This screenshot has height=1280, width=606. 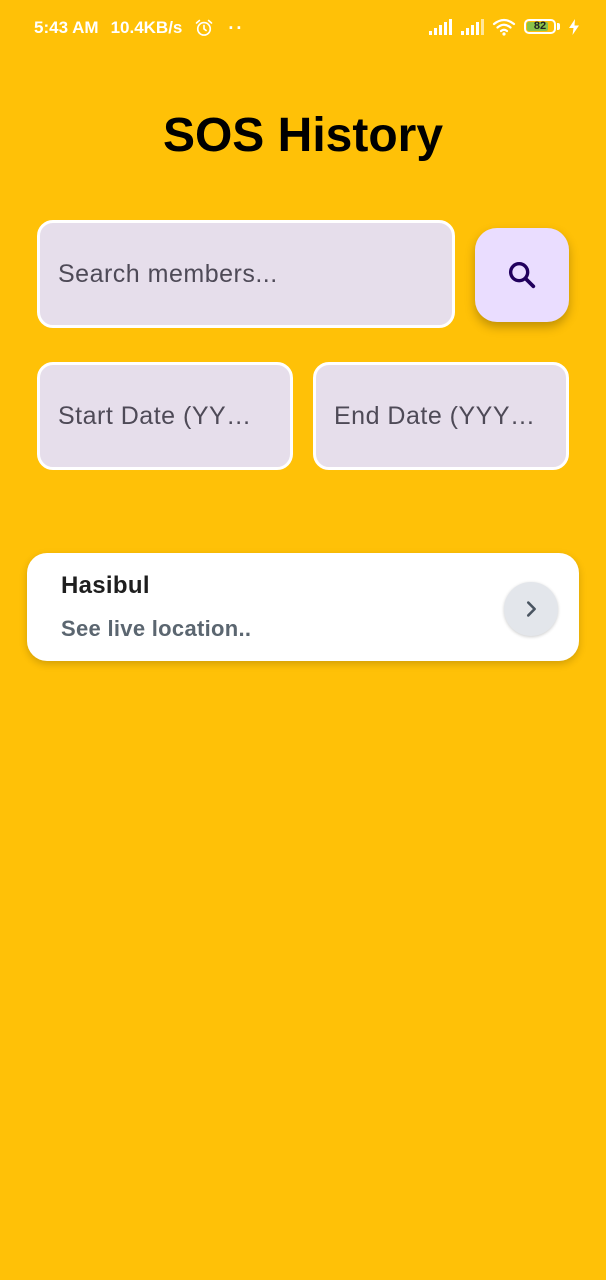 I want to click on search-input, so click(x=248, y=274).